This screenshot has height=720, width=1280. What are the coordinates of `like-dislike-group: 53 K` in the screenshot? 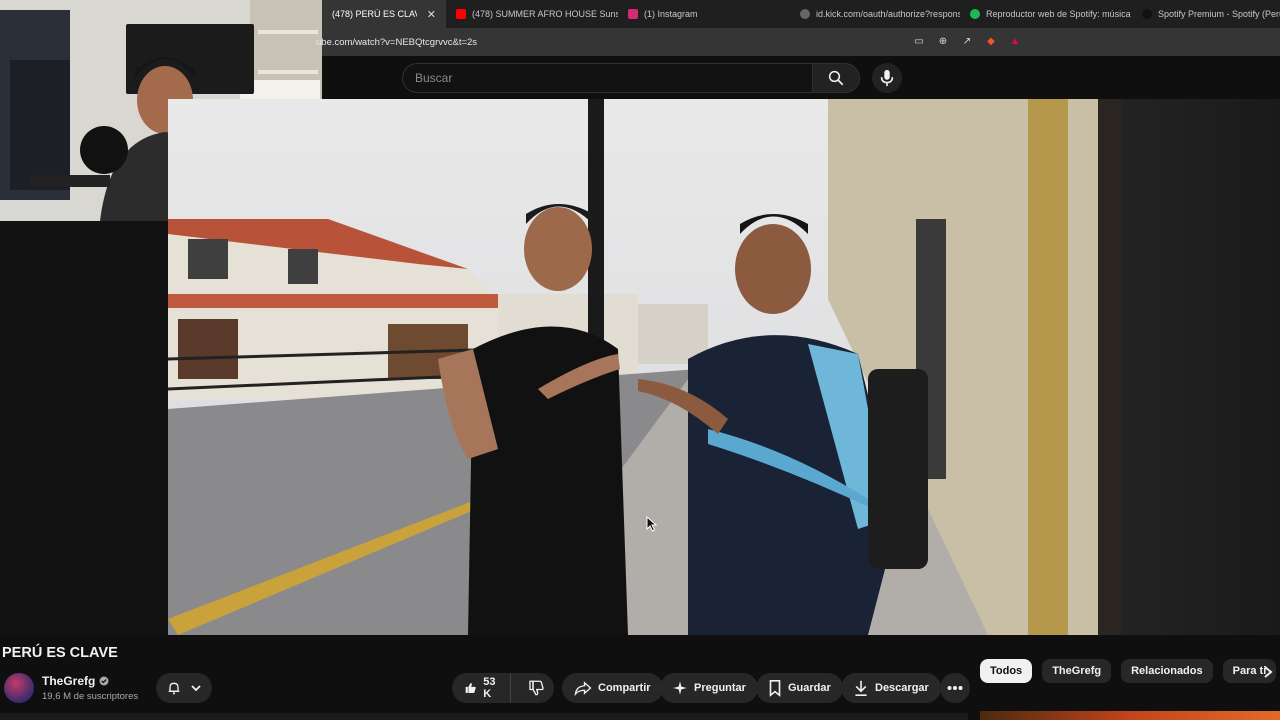 It's located at (503, 688).